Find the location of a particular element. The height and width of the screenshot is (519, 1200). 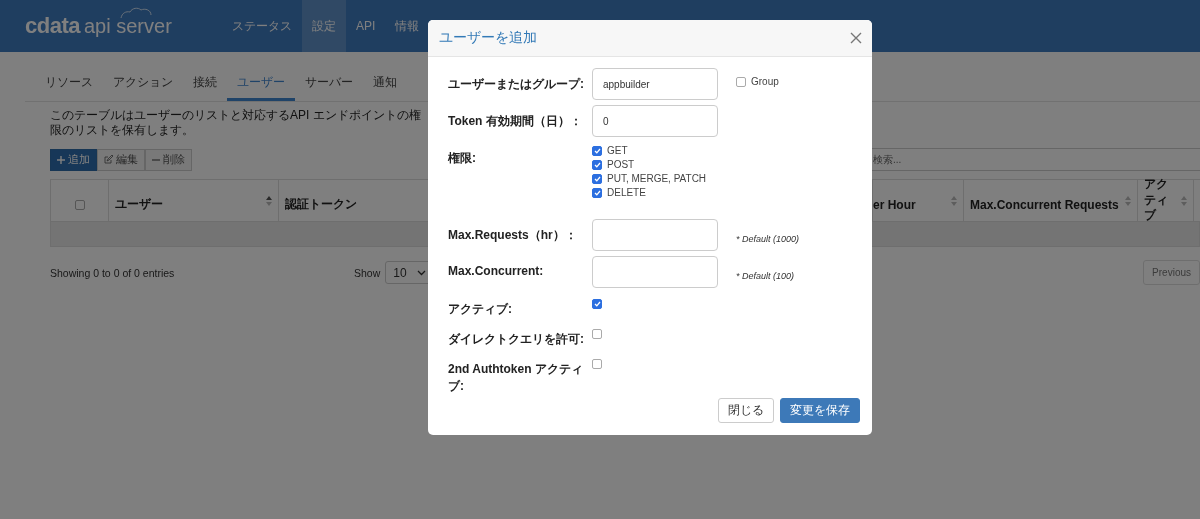

checkbox-label: DELETE is located at coordinates (626, 192).